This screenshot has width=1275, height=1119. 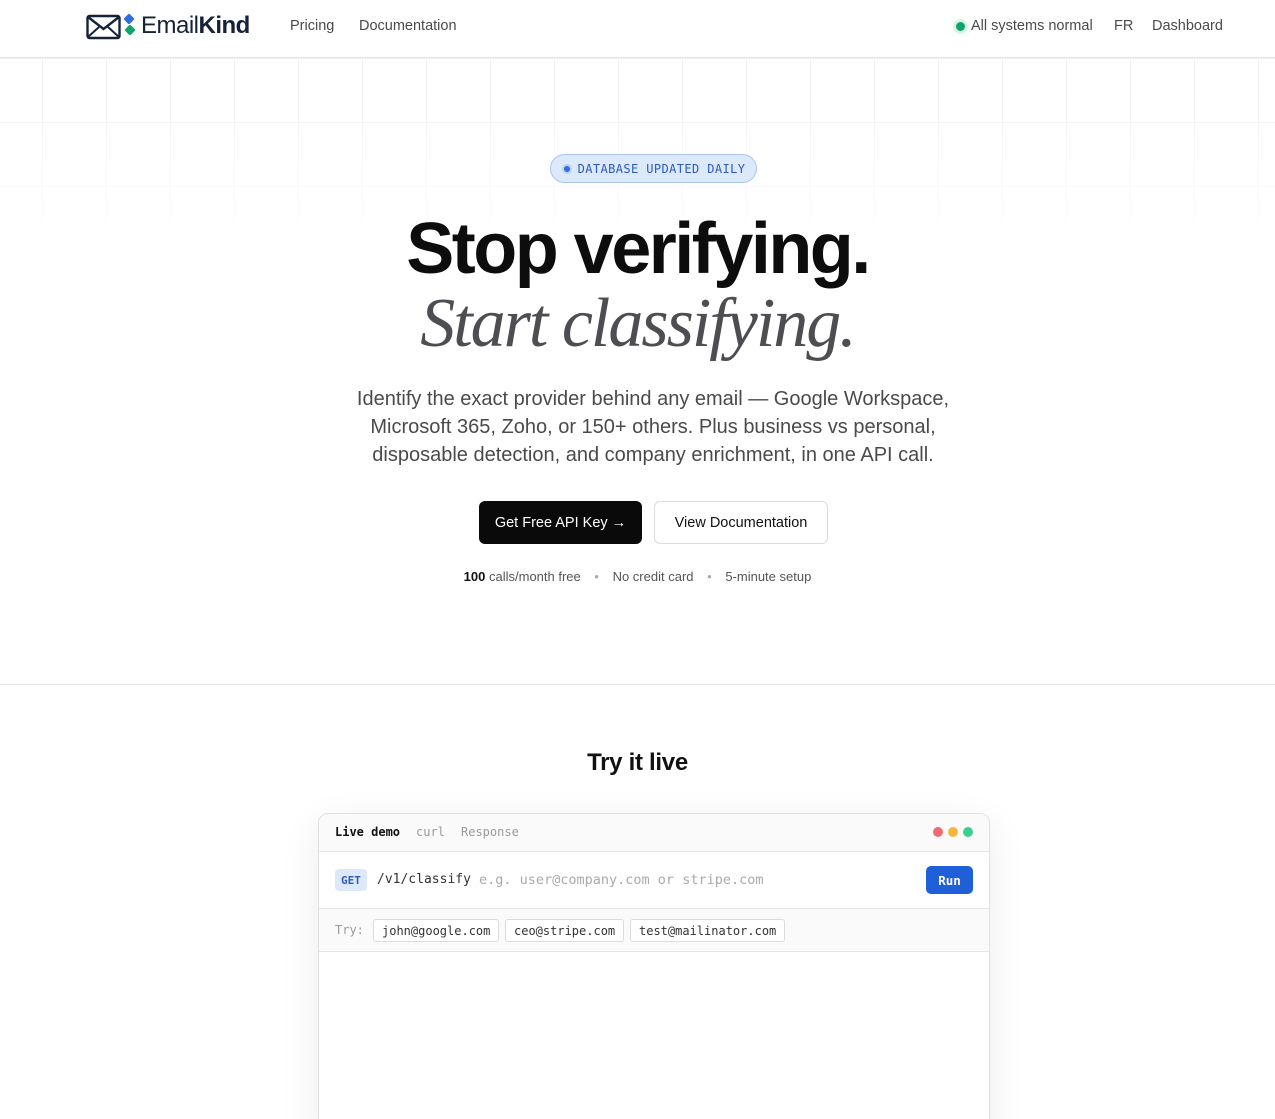 I want to click on status-text: All systems normal, so click(x=1032, y=26).